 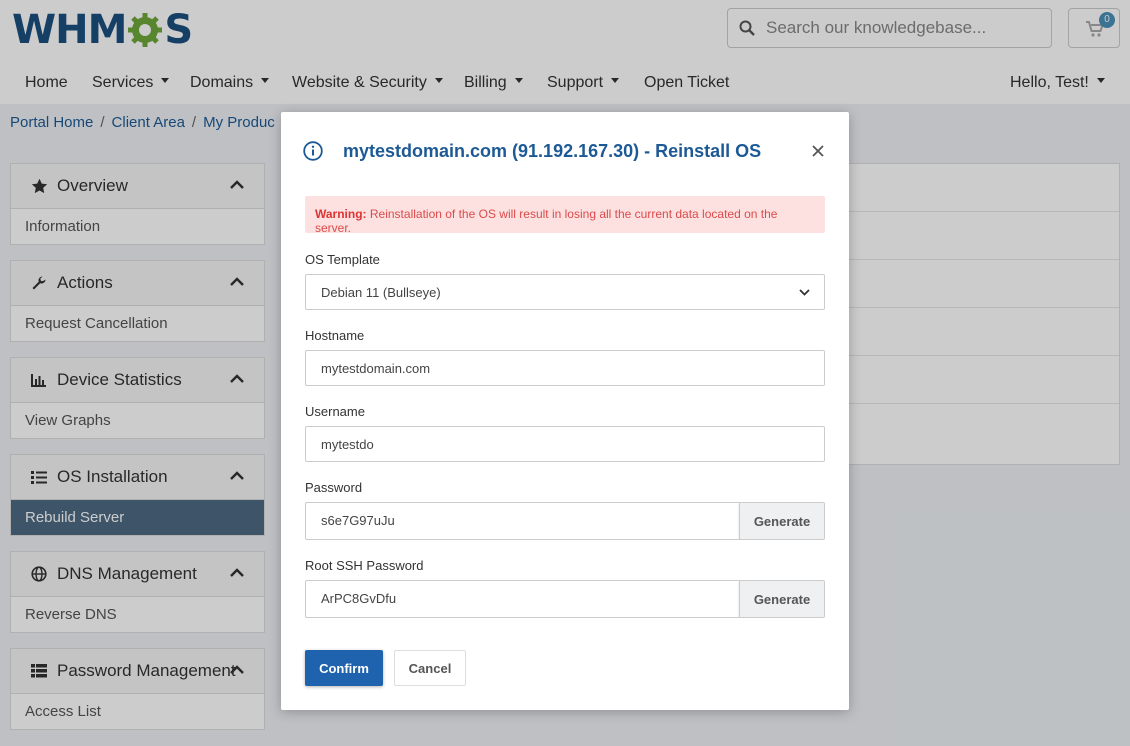 What do you see at coordinates (818, 151) in the screenshot?
I see `close-icon` at bounding box center [818, 151].